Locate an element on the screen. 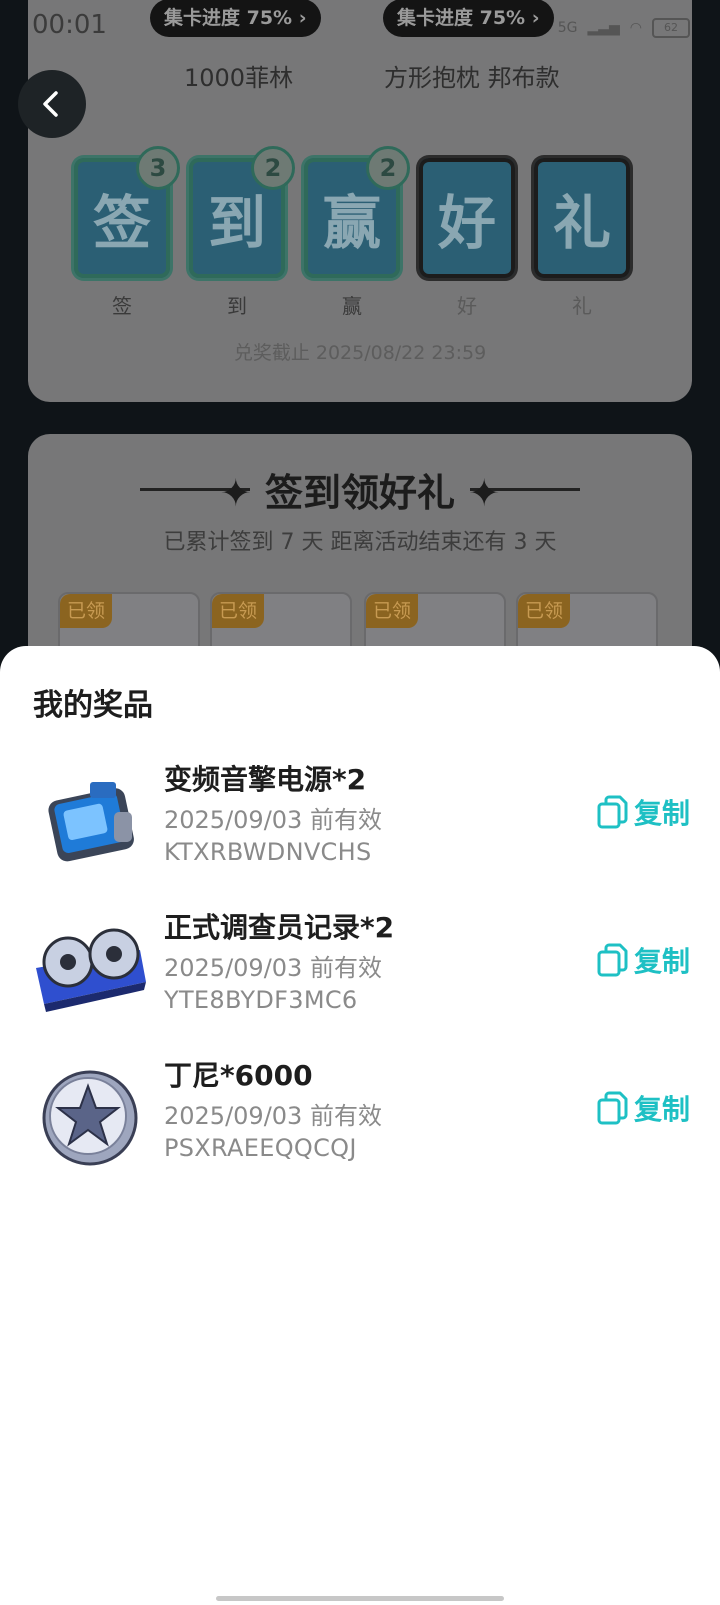 This screenshot has height=1605, width=720. stamp-card: 到 2 is located at coordinates (242, 212).